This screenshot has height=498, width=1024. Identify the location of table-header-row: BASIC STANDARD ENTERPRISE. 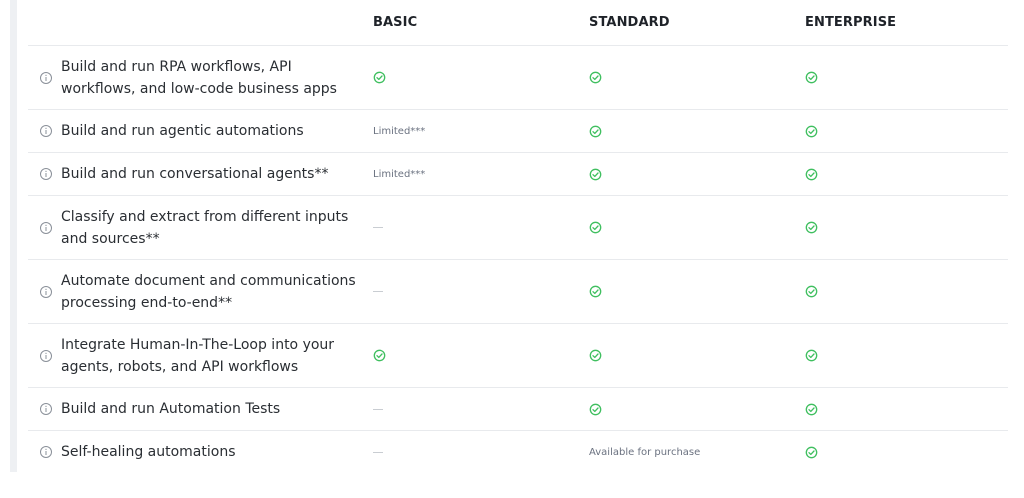
(518, 23).